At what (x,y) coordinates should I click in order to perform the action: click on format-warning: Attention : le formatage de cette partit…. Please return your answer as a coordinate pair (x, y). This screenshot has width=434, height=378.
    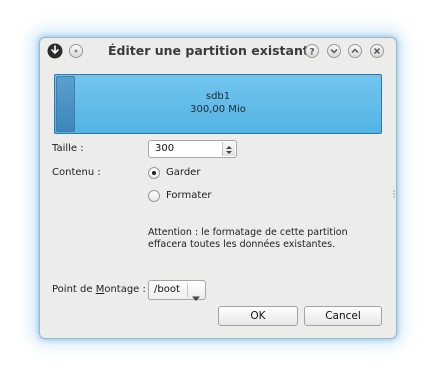
    Looking at the image, I should click on (248, 238).